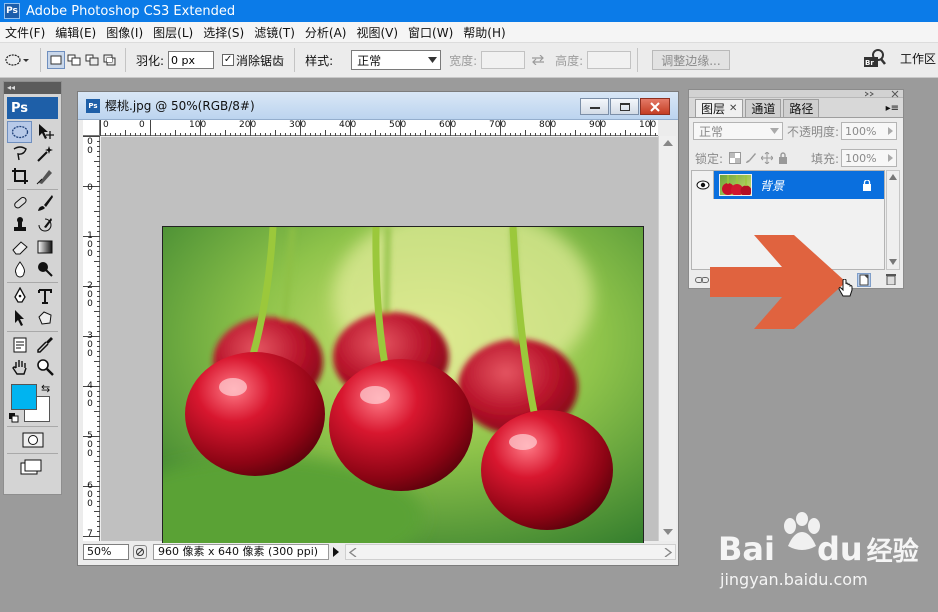  Describe the element at coordinates (326, 32) in the screenshot. I see `menu-analysis: 分析(A)` at that location.